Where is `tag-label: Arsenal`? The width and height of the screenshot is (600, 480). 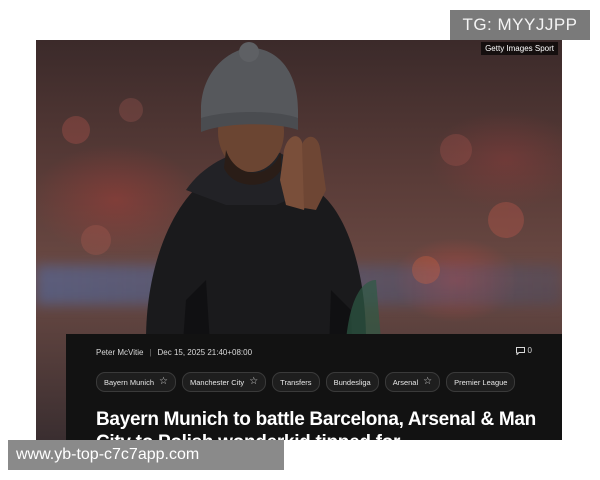 tag-label: Arsenal is located at coordinates (405, 382).